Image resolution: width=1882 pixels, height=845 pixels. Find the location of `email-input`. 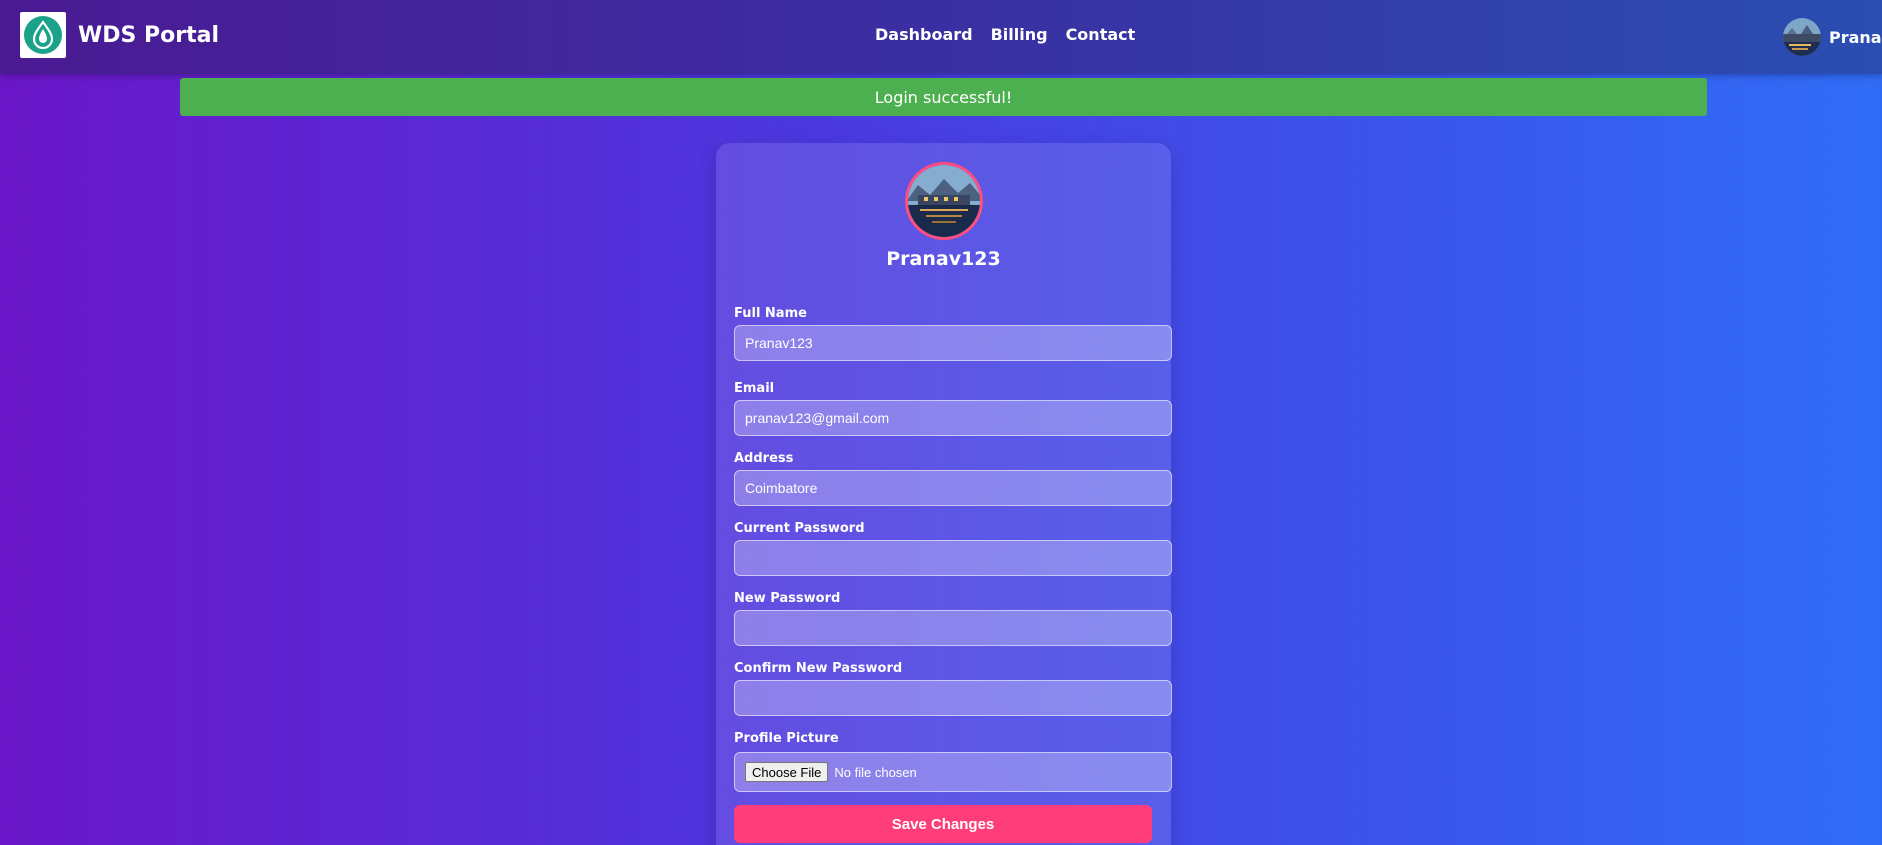

email-input is located at coordinates (953, 418).